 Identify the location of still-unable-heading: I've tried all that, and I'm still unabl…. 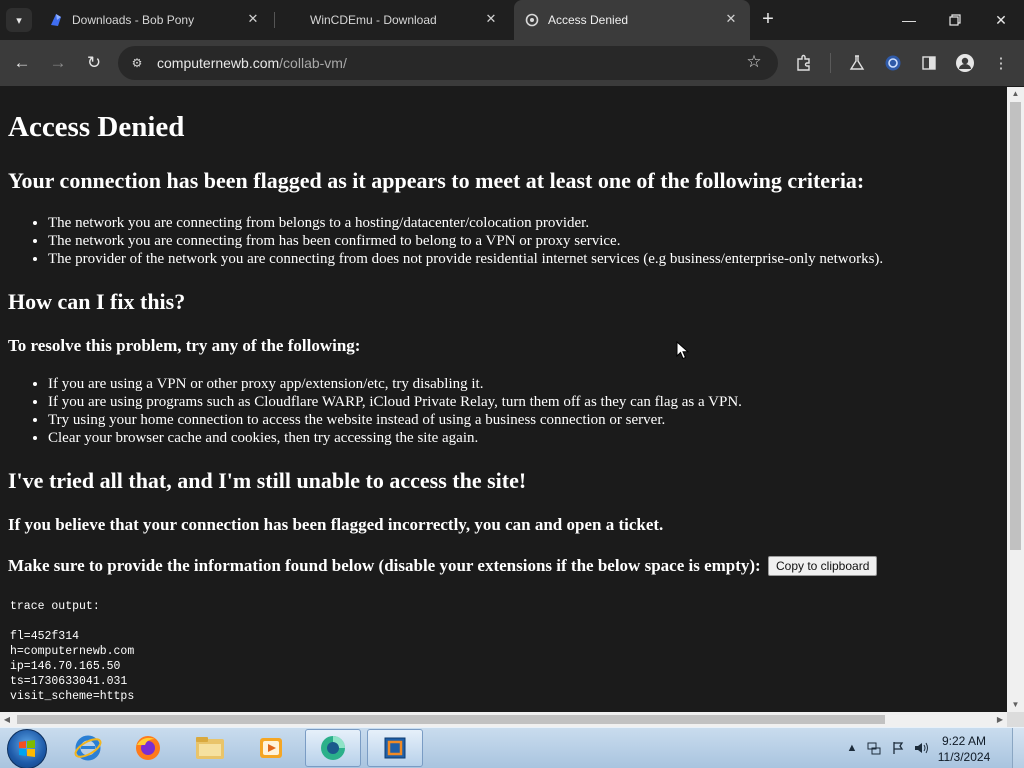
(267, 480).